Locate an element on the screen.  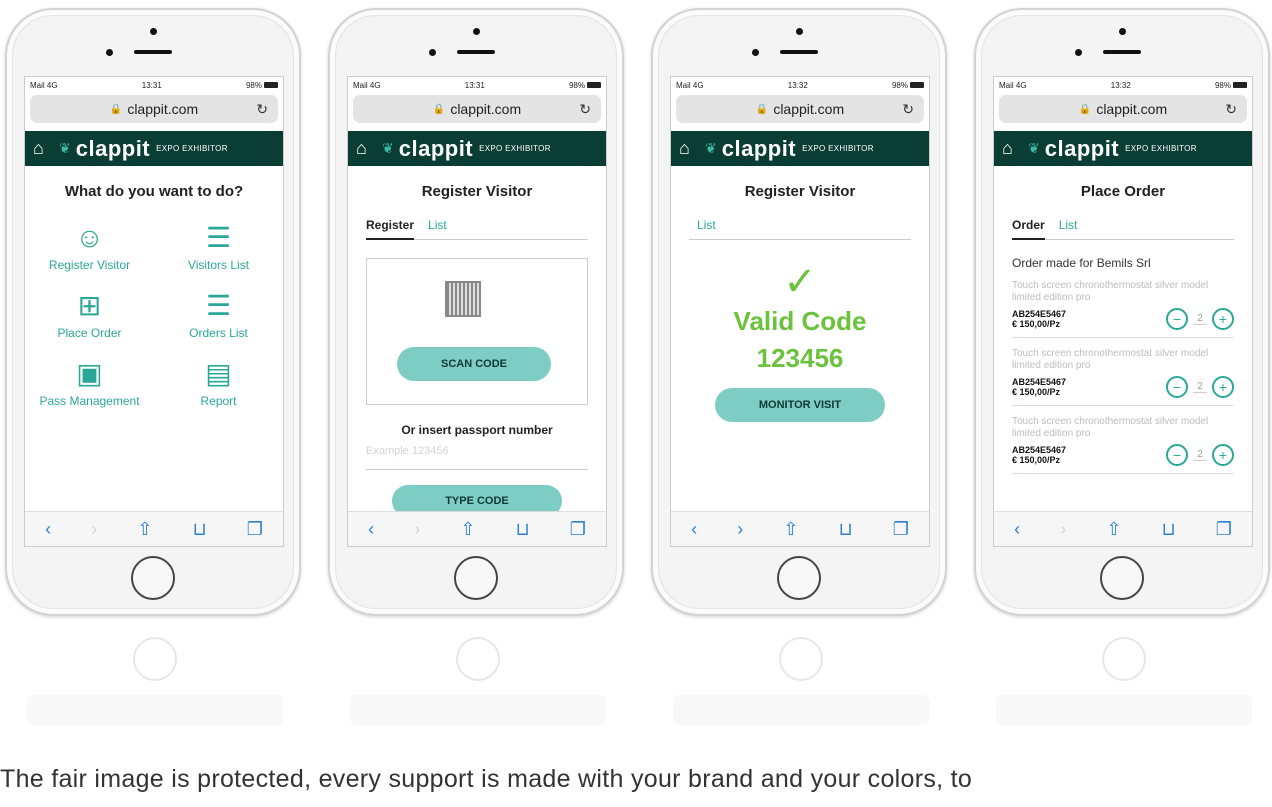
monitor-visit-button: MONITOR VISIT is located at coordinates (800, 405).